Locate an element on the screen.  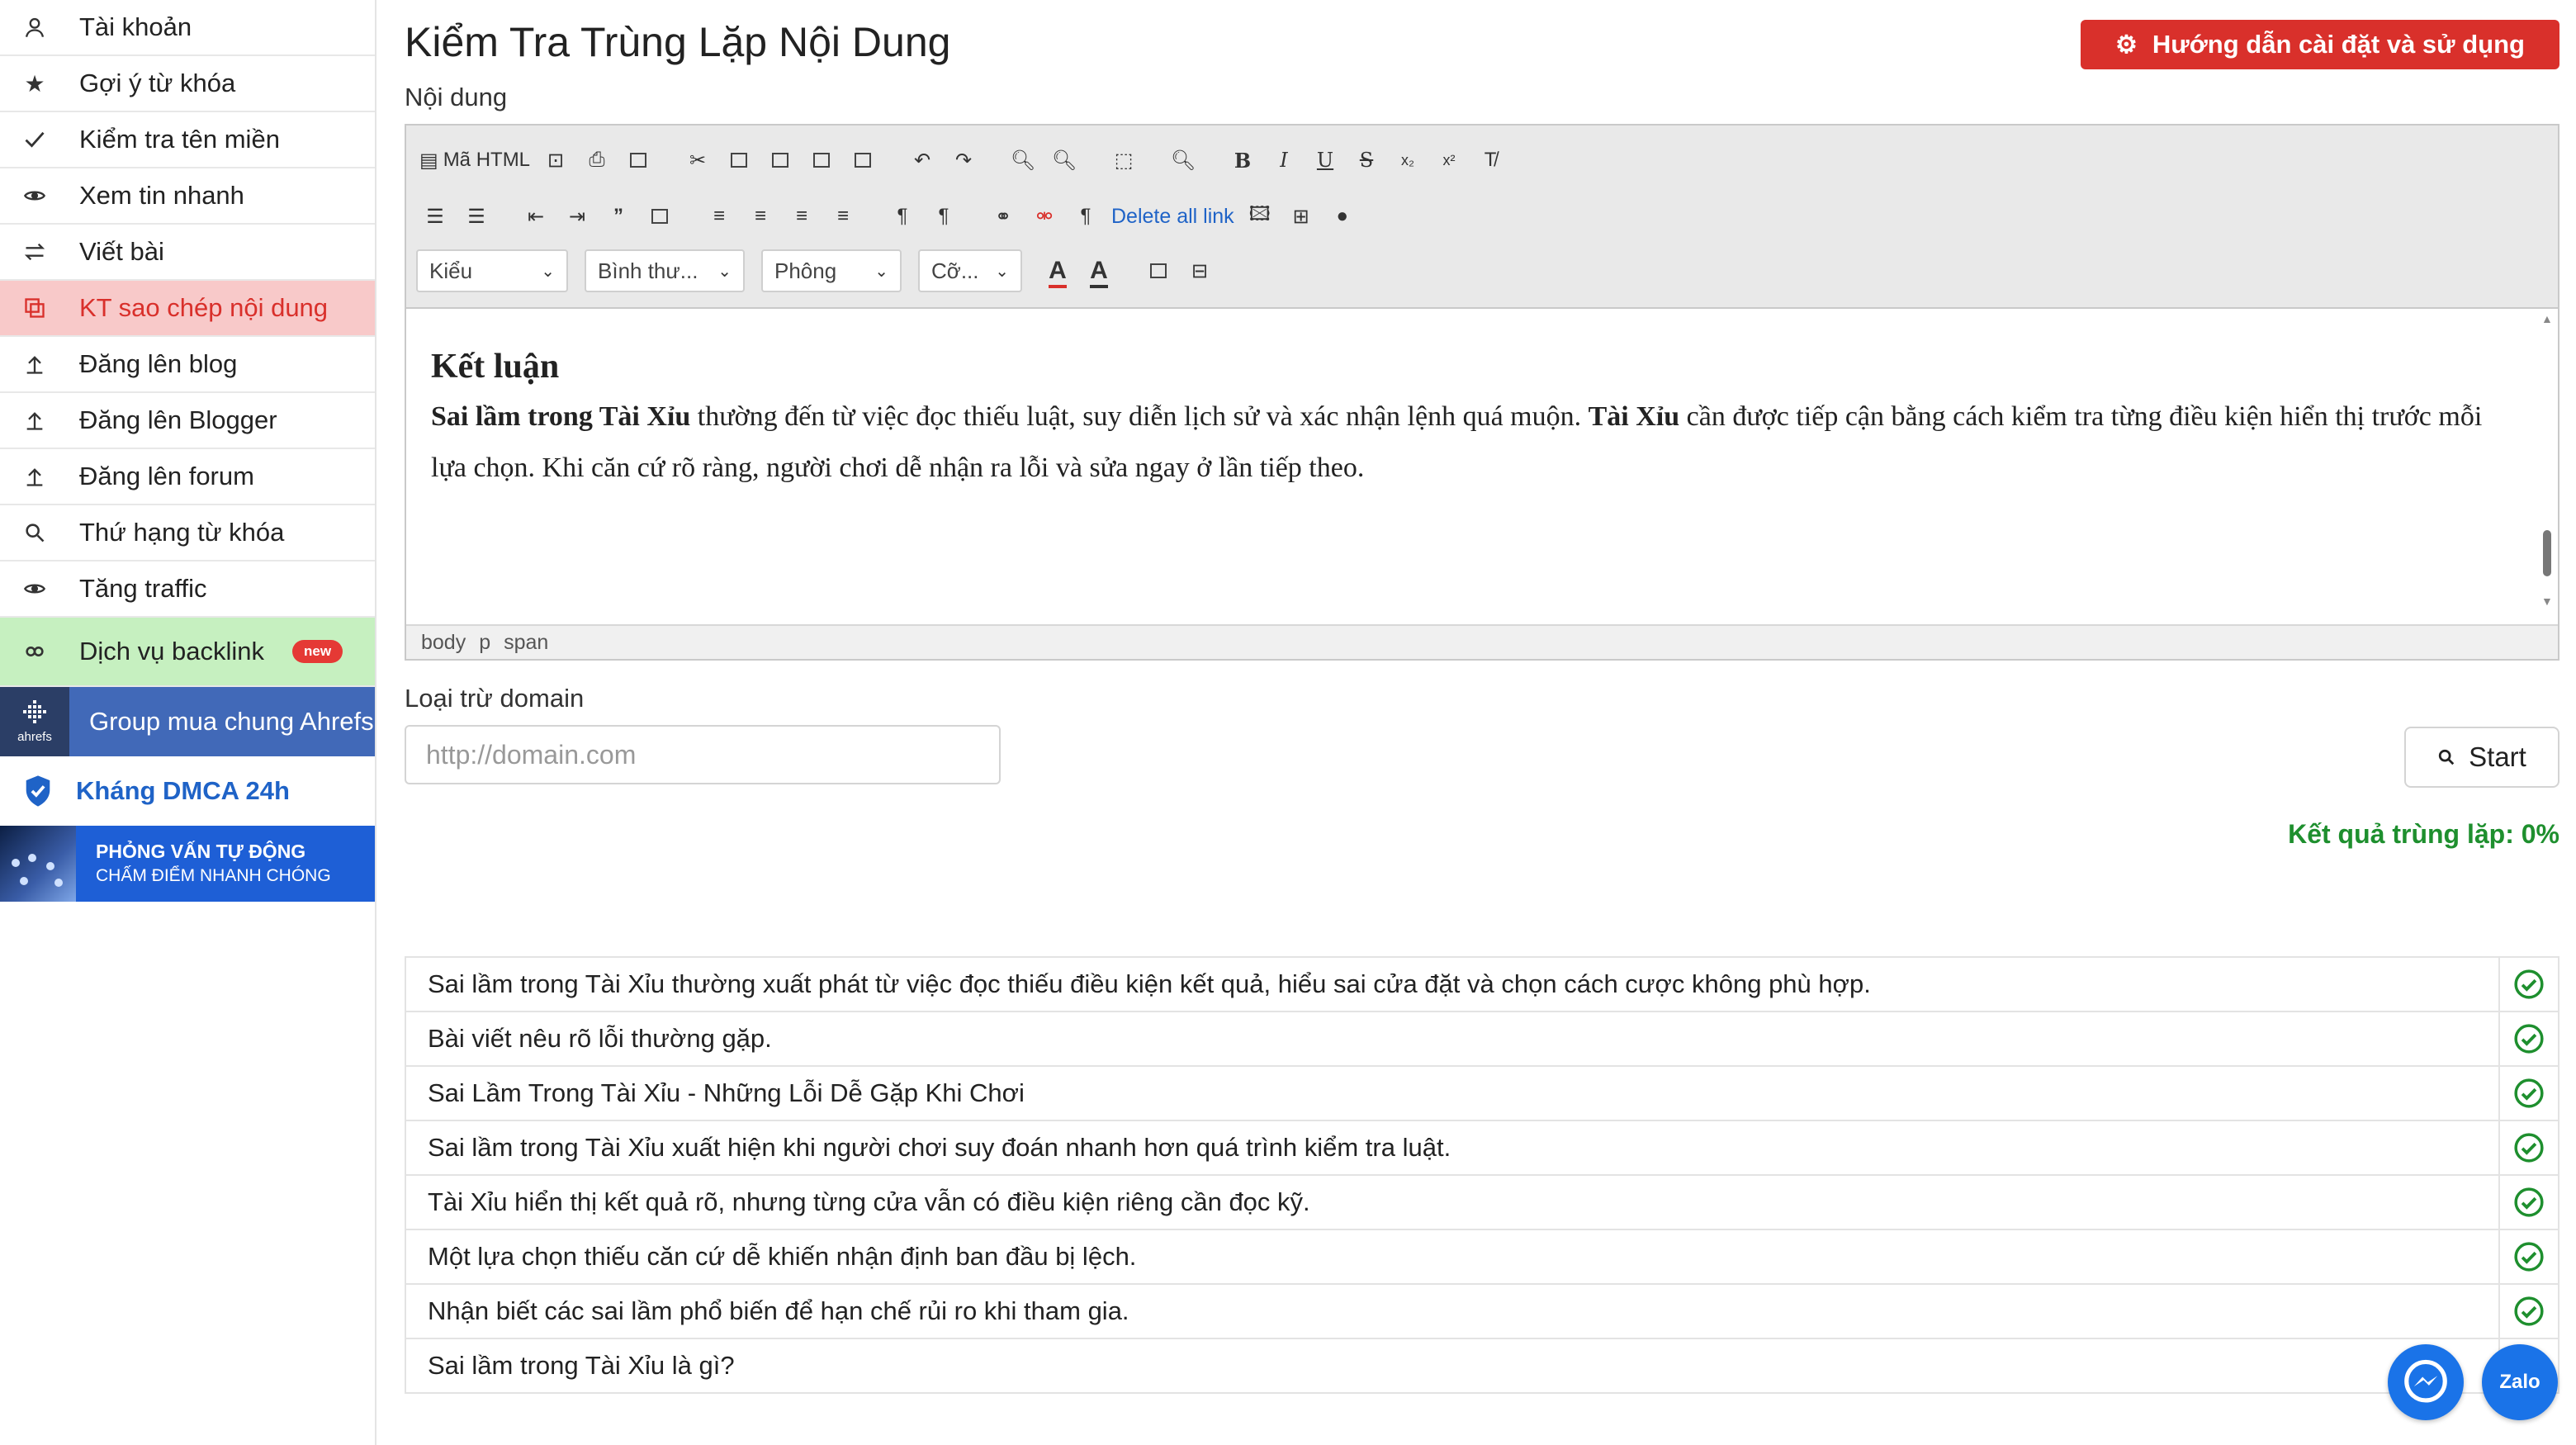
align-left-icon: ≡ is located at coordinates (719, 216).